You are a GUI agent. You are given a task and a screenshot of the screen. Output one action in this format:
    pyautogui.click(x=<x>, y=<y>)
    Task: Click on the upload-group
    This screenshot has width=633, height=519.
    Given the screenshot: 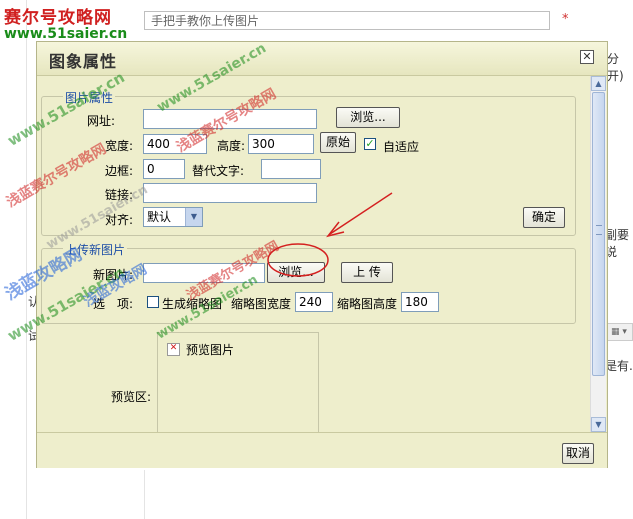 What is the action you would take?
    pyautogui.click(x=308, y=286)
    